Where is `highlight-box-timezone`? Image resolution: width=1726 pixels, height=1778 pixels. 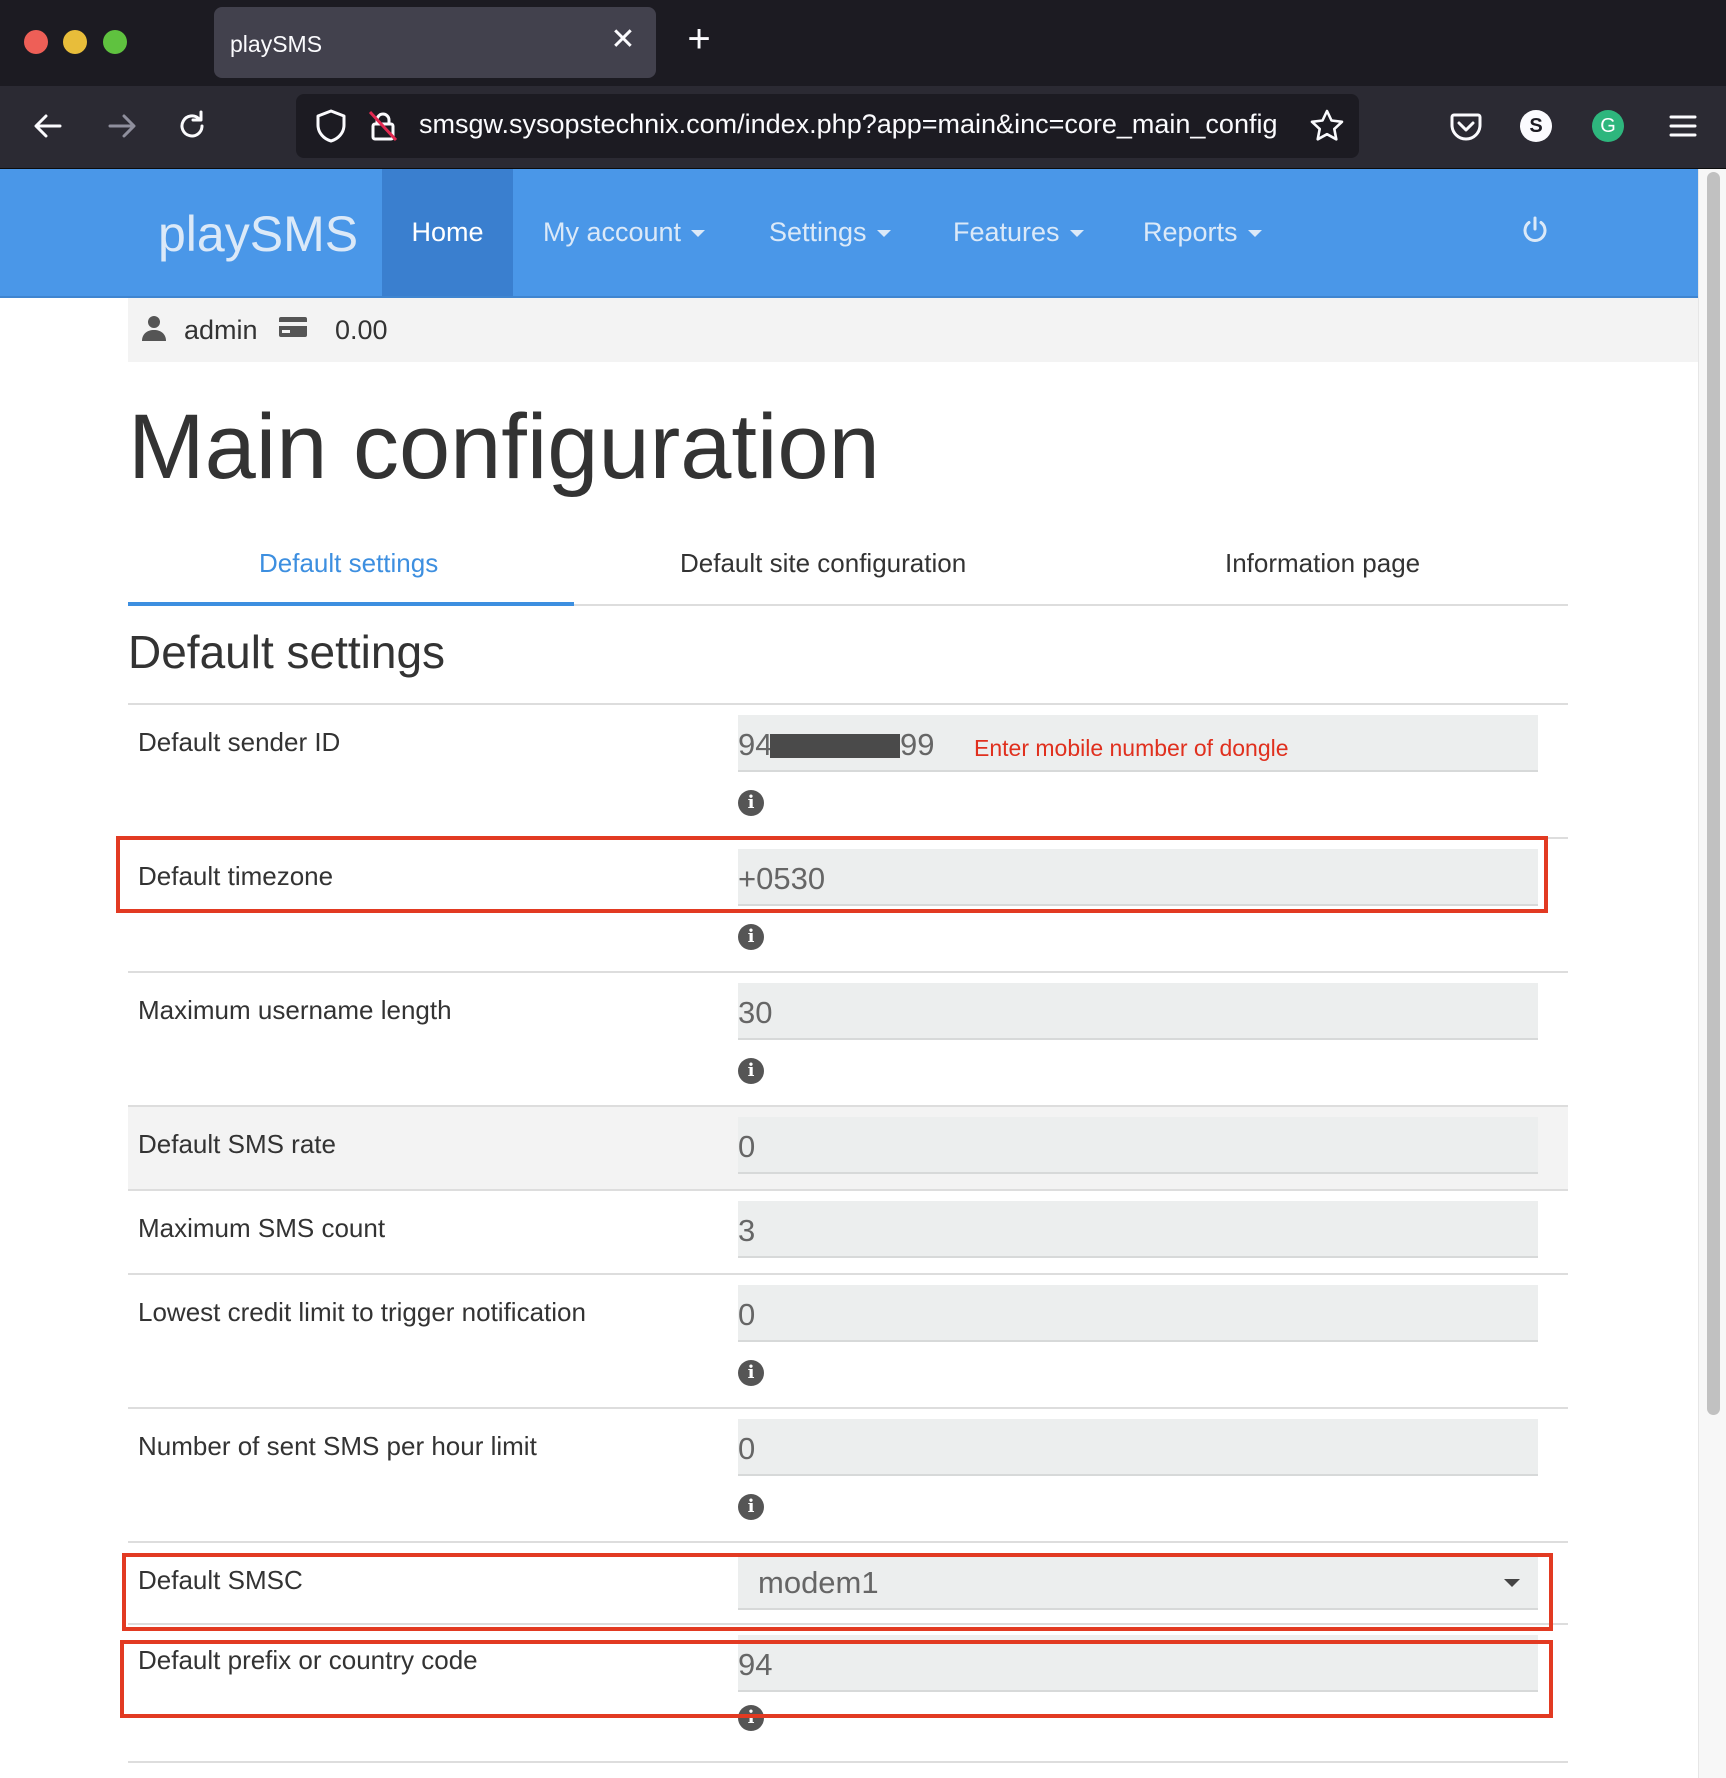
highlight-box-timezone is located at coordinates (832, 874).